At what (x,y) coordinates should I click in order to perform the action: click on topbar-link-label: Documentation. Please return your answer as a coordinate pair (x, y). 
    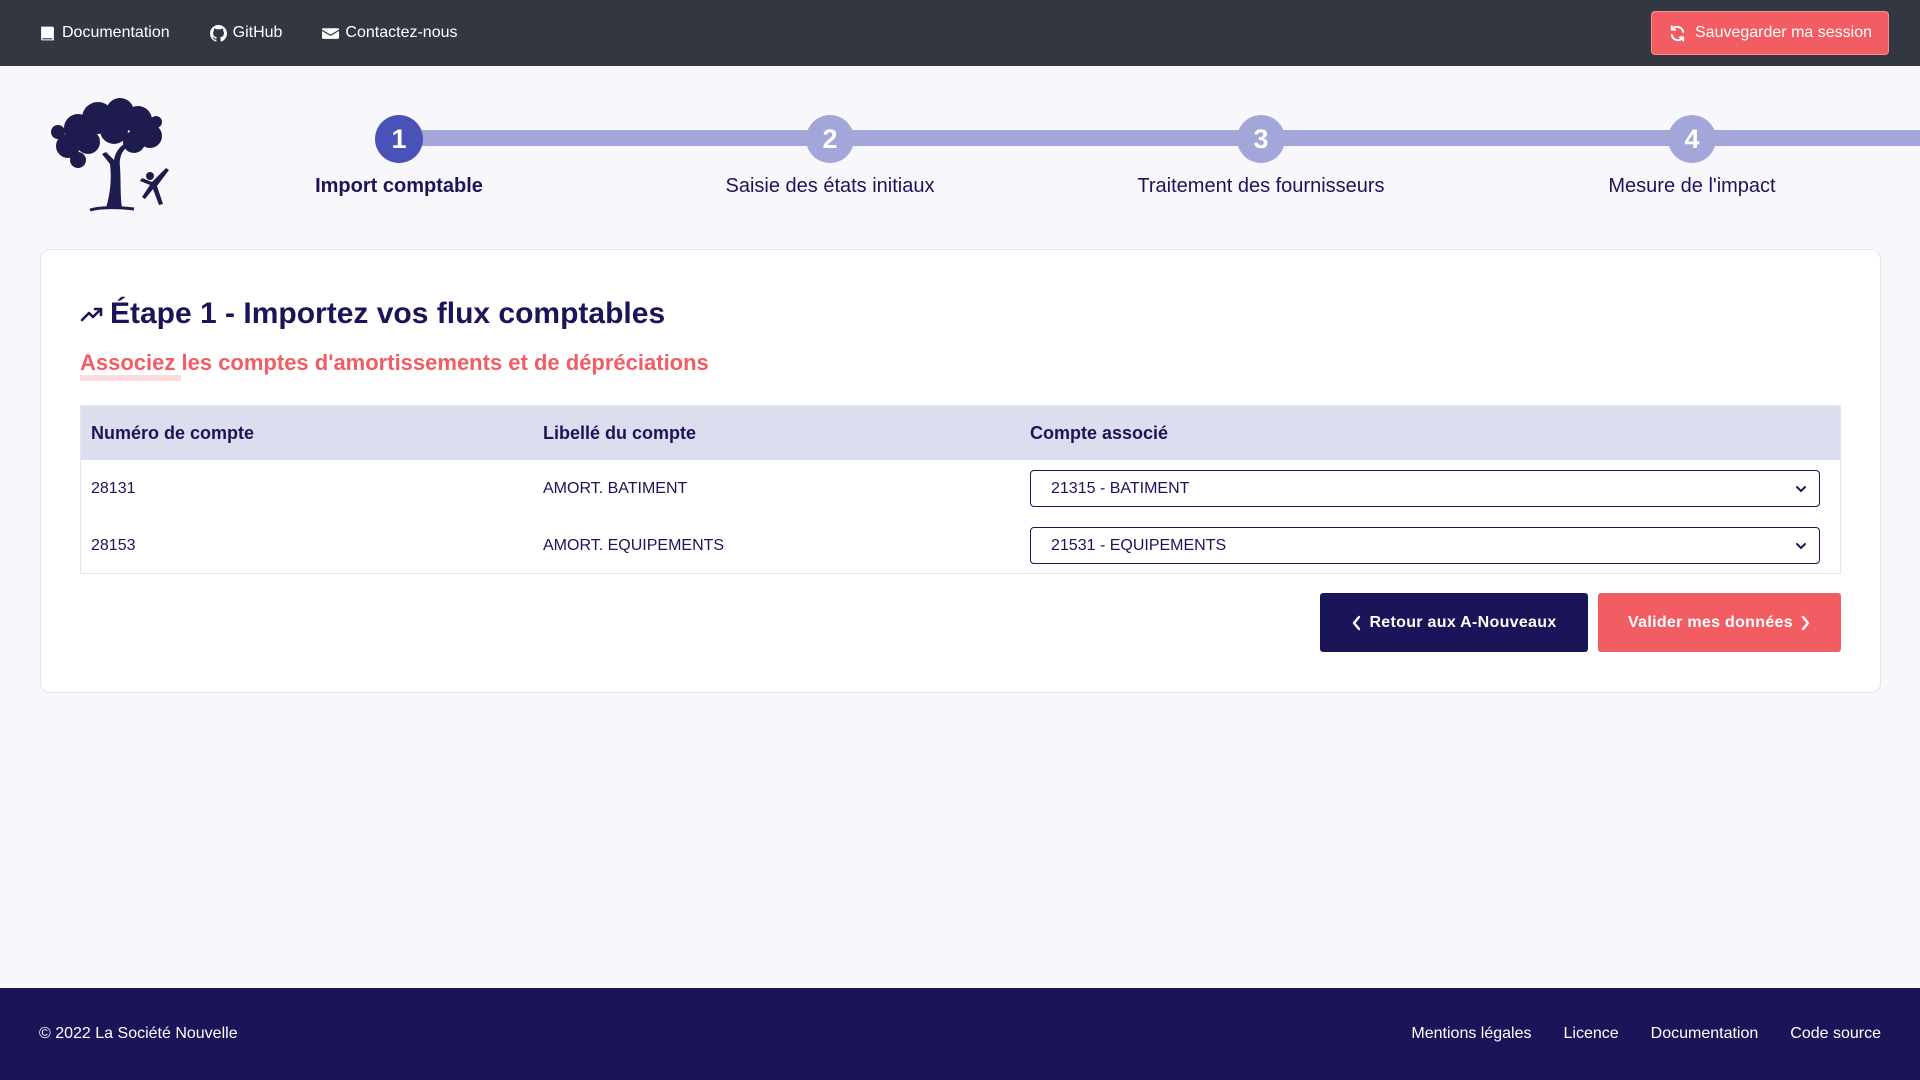
    Looking at the image, I should click on (116, 32).